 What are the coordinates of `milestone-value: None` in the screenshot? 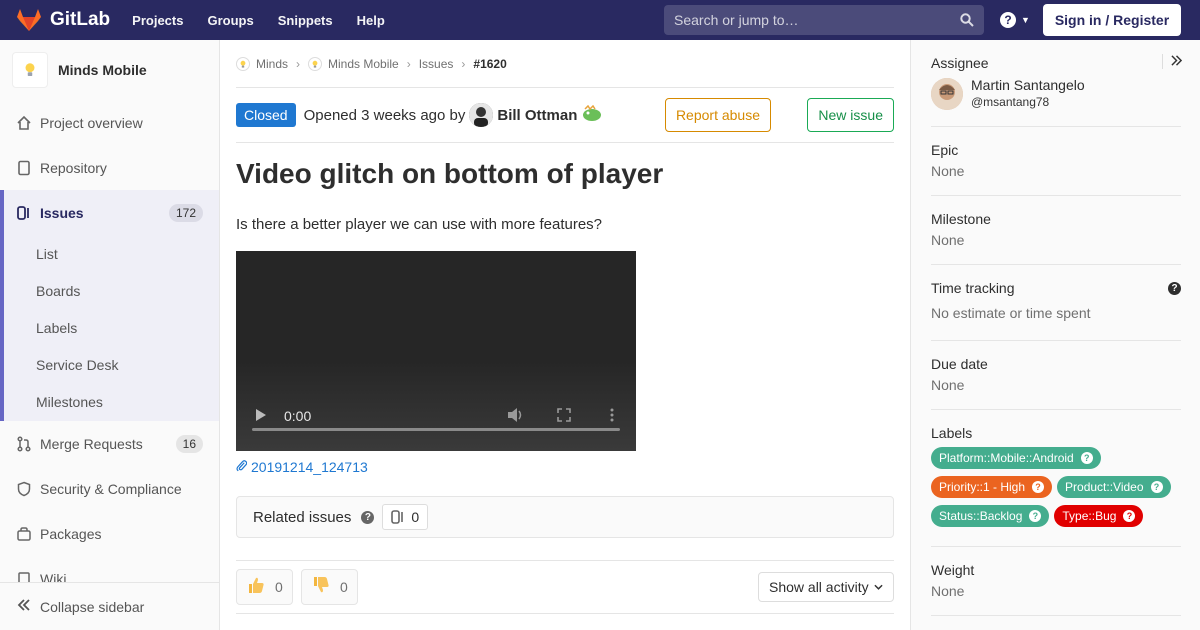 It's located at (948, 240).